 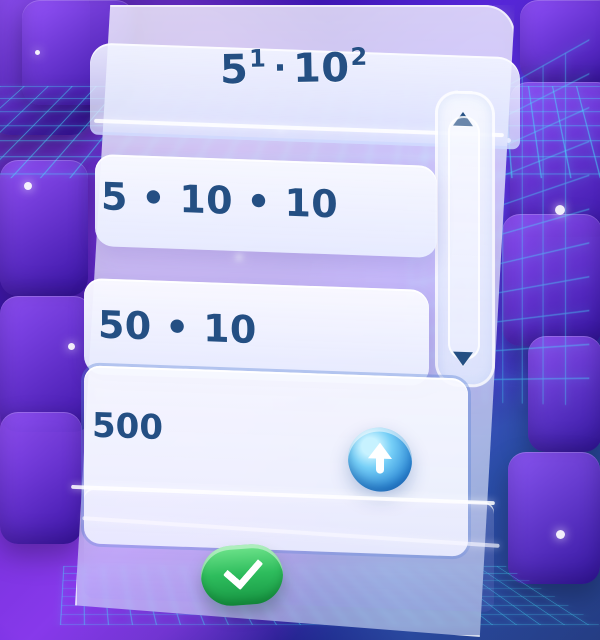 What do you see at coordinates (359, 57) in the screenshot?
I see `title-exponent-2: 2` at bounding box center [359, 57].